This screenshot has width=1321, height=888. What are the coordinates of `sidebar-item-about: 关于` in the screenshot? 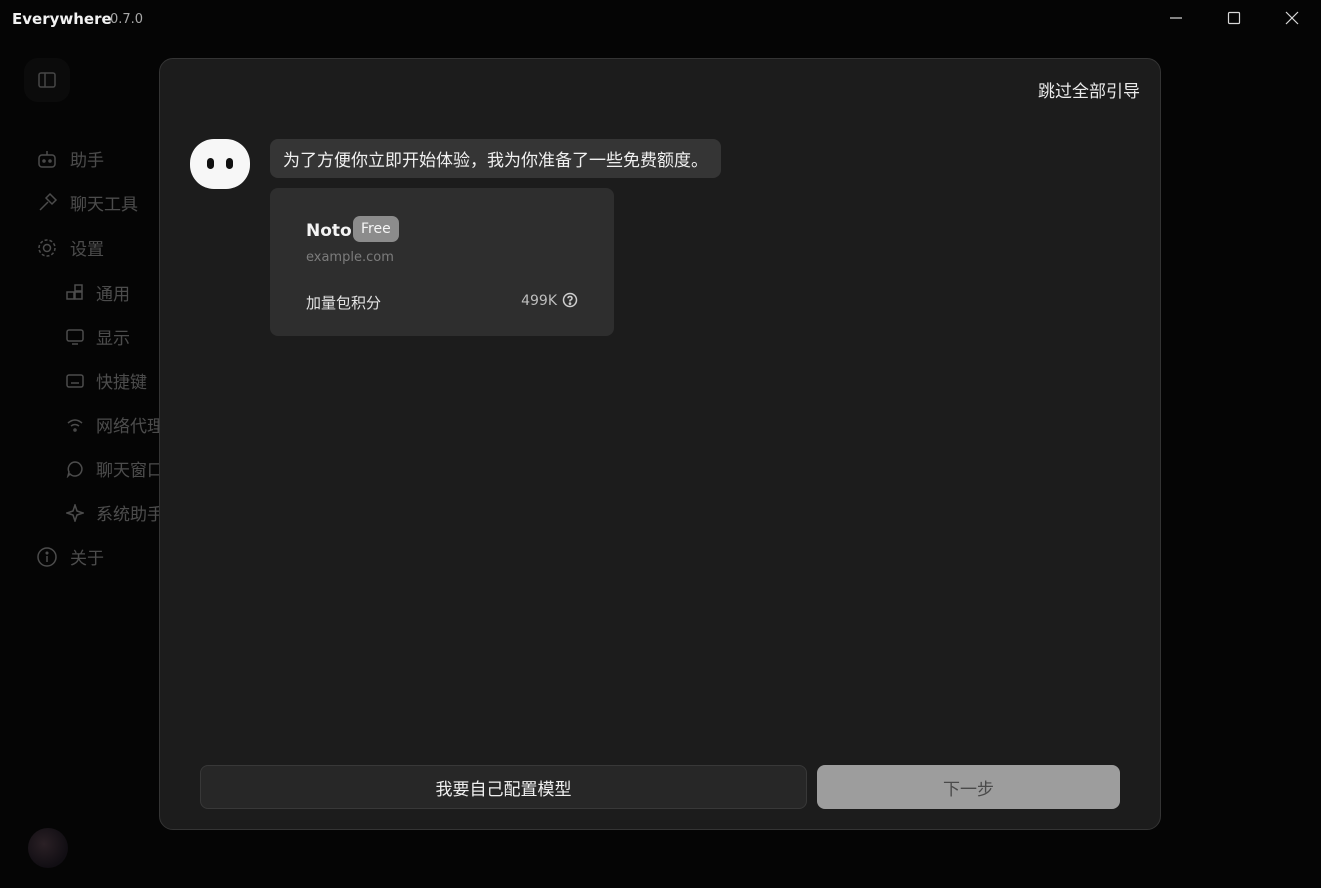 It's located at (70, 556).